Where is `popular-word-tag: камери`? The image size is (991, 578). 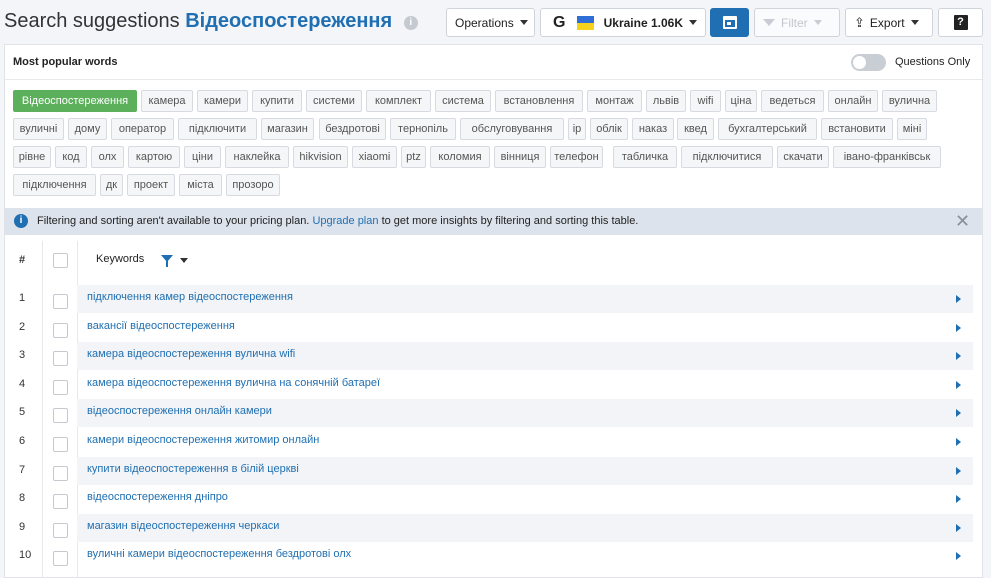 popular-word-tag: камери is located at coordinates (222, 101).